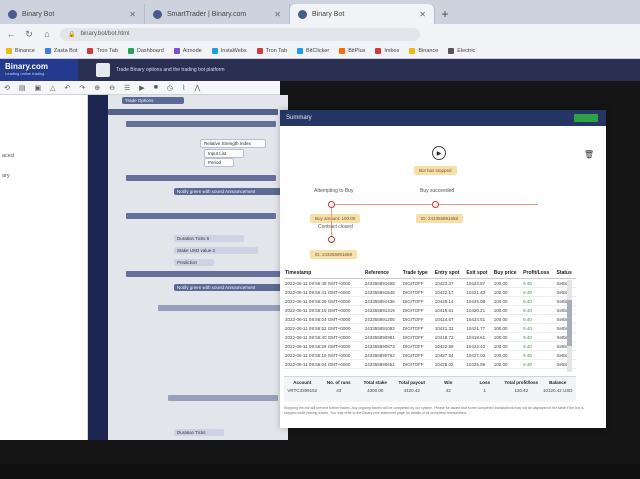 The height and width of the screenshot is (479, 640). What do you see at coordinates (194, 262) in the screenshot?
I see `workspace-block: Prediction` at bounding box center [194, 262].